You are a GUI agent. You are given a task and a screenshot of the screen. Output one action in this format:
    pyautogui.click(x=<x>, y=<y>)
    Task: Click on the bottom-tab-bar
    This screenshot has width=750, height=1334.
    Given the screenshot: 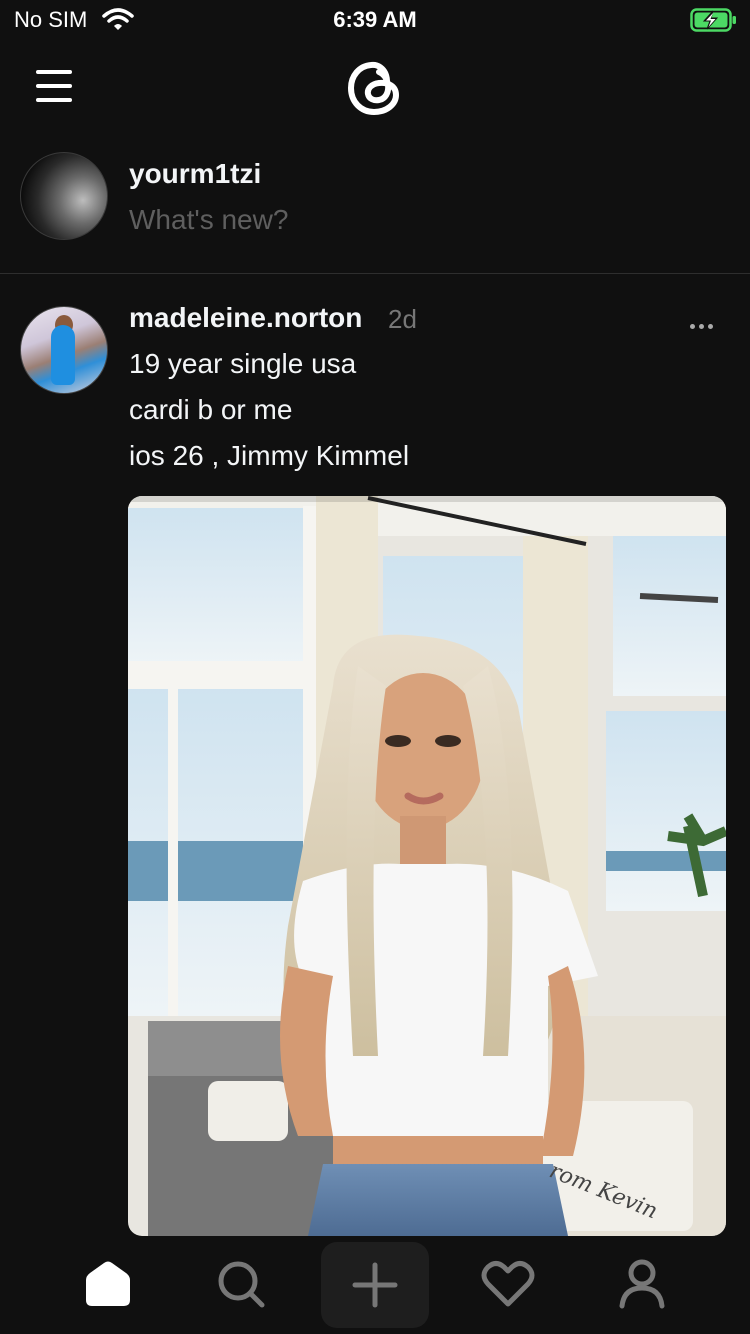 What is the action you would take?
    pyautogui.click(x=375, y=1285)
    